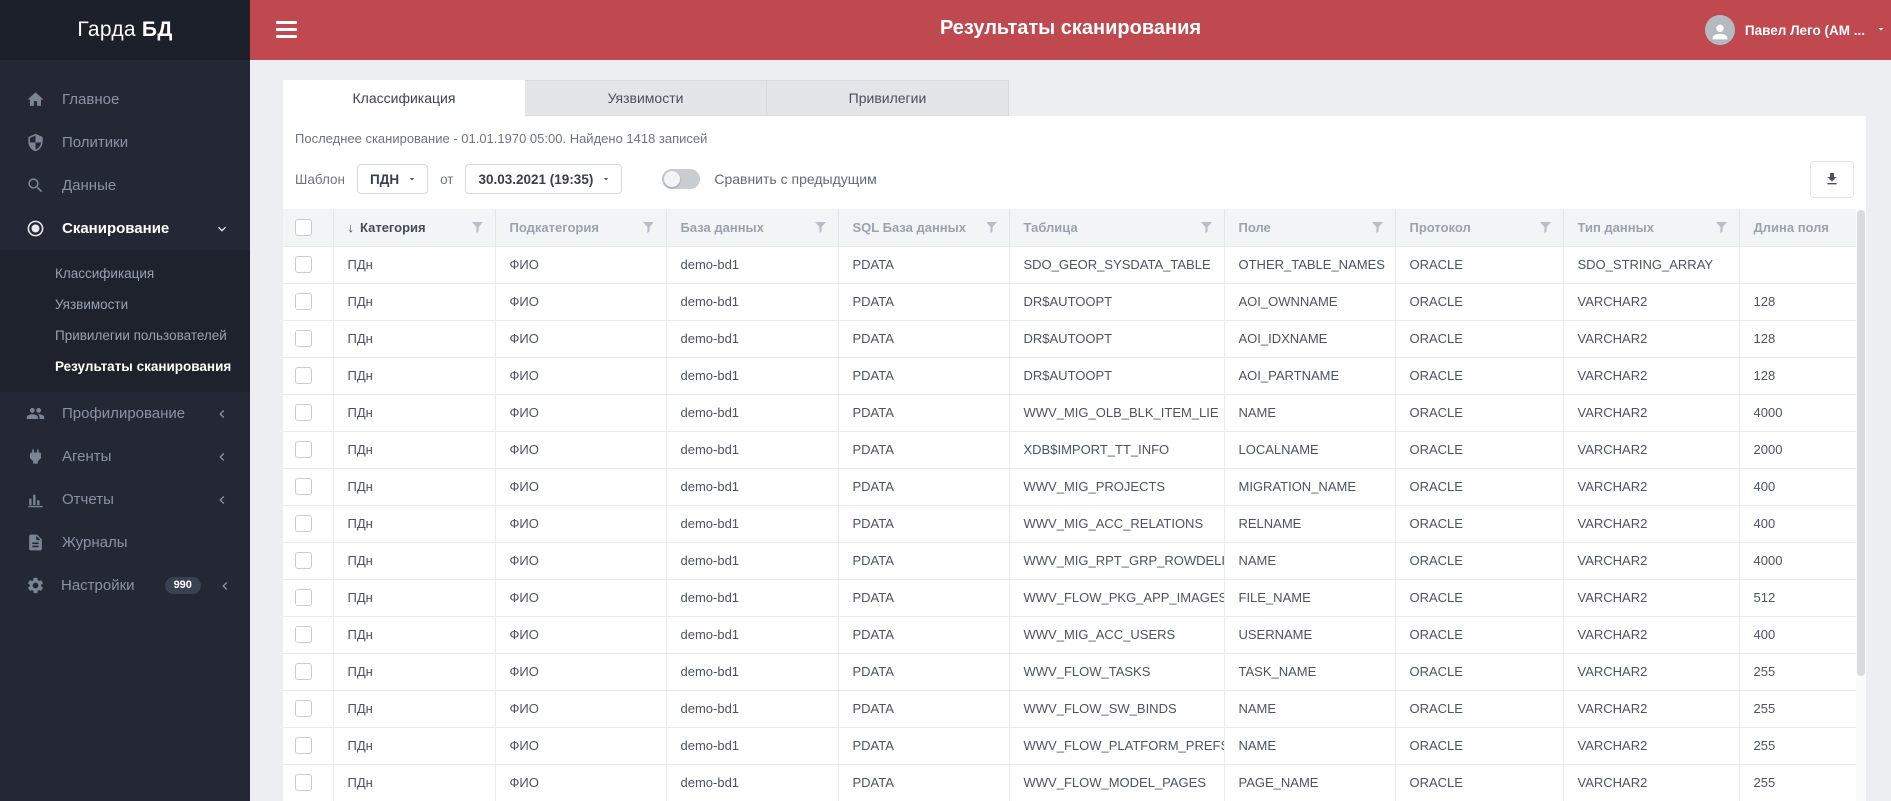 This screenshot has height=801, width=1891. Describe the element at coordinates (681, 179) in the screenshot. I see `compare-toggle` at that location.